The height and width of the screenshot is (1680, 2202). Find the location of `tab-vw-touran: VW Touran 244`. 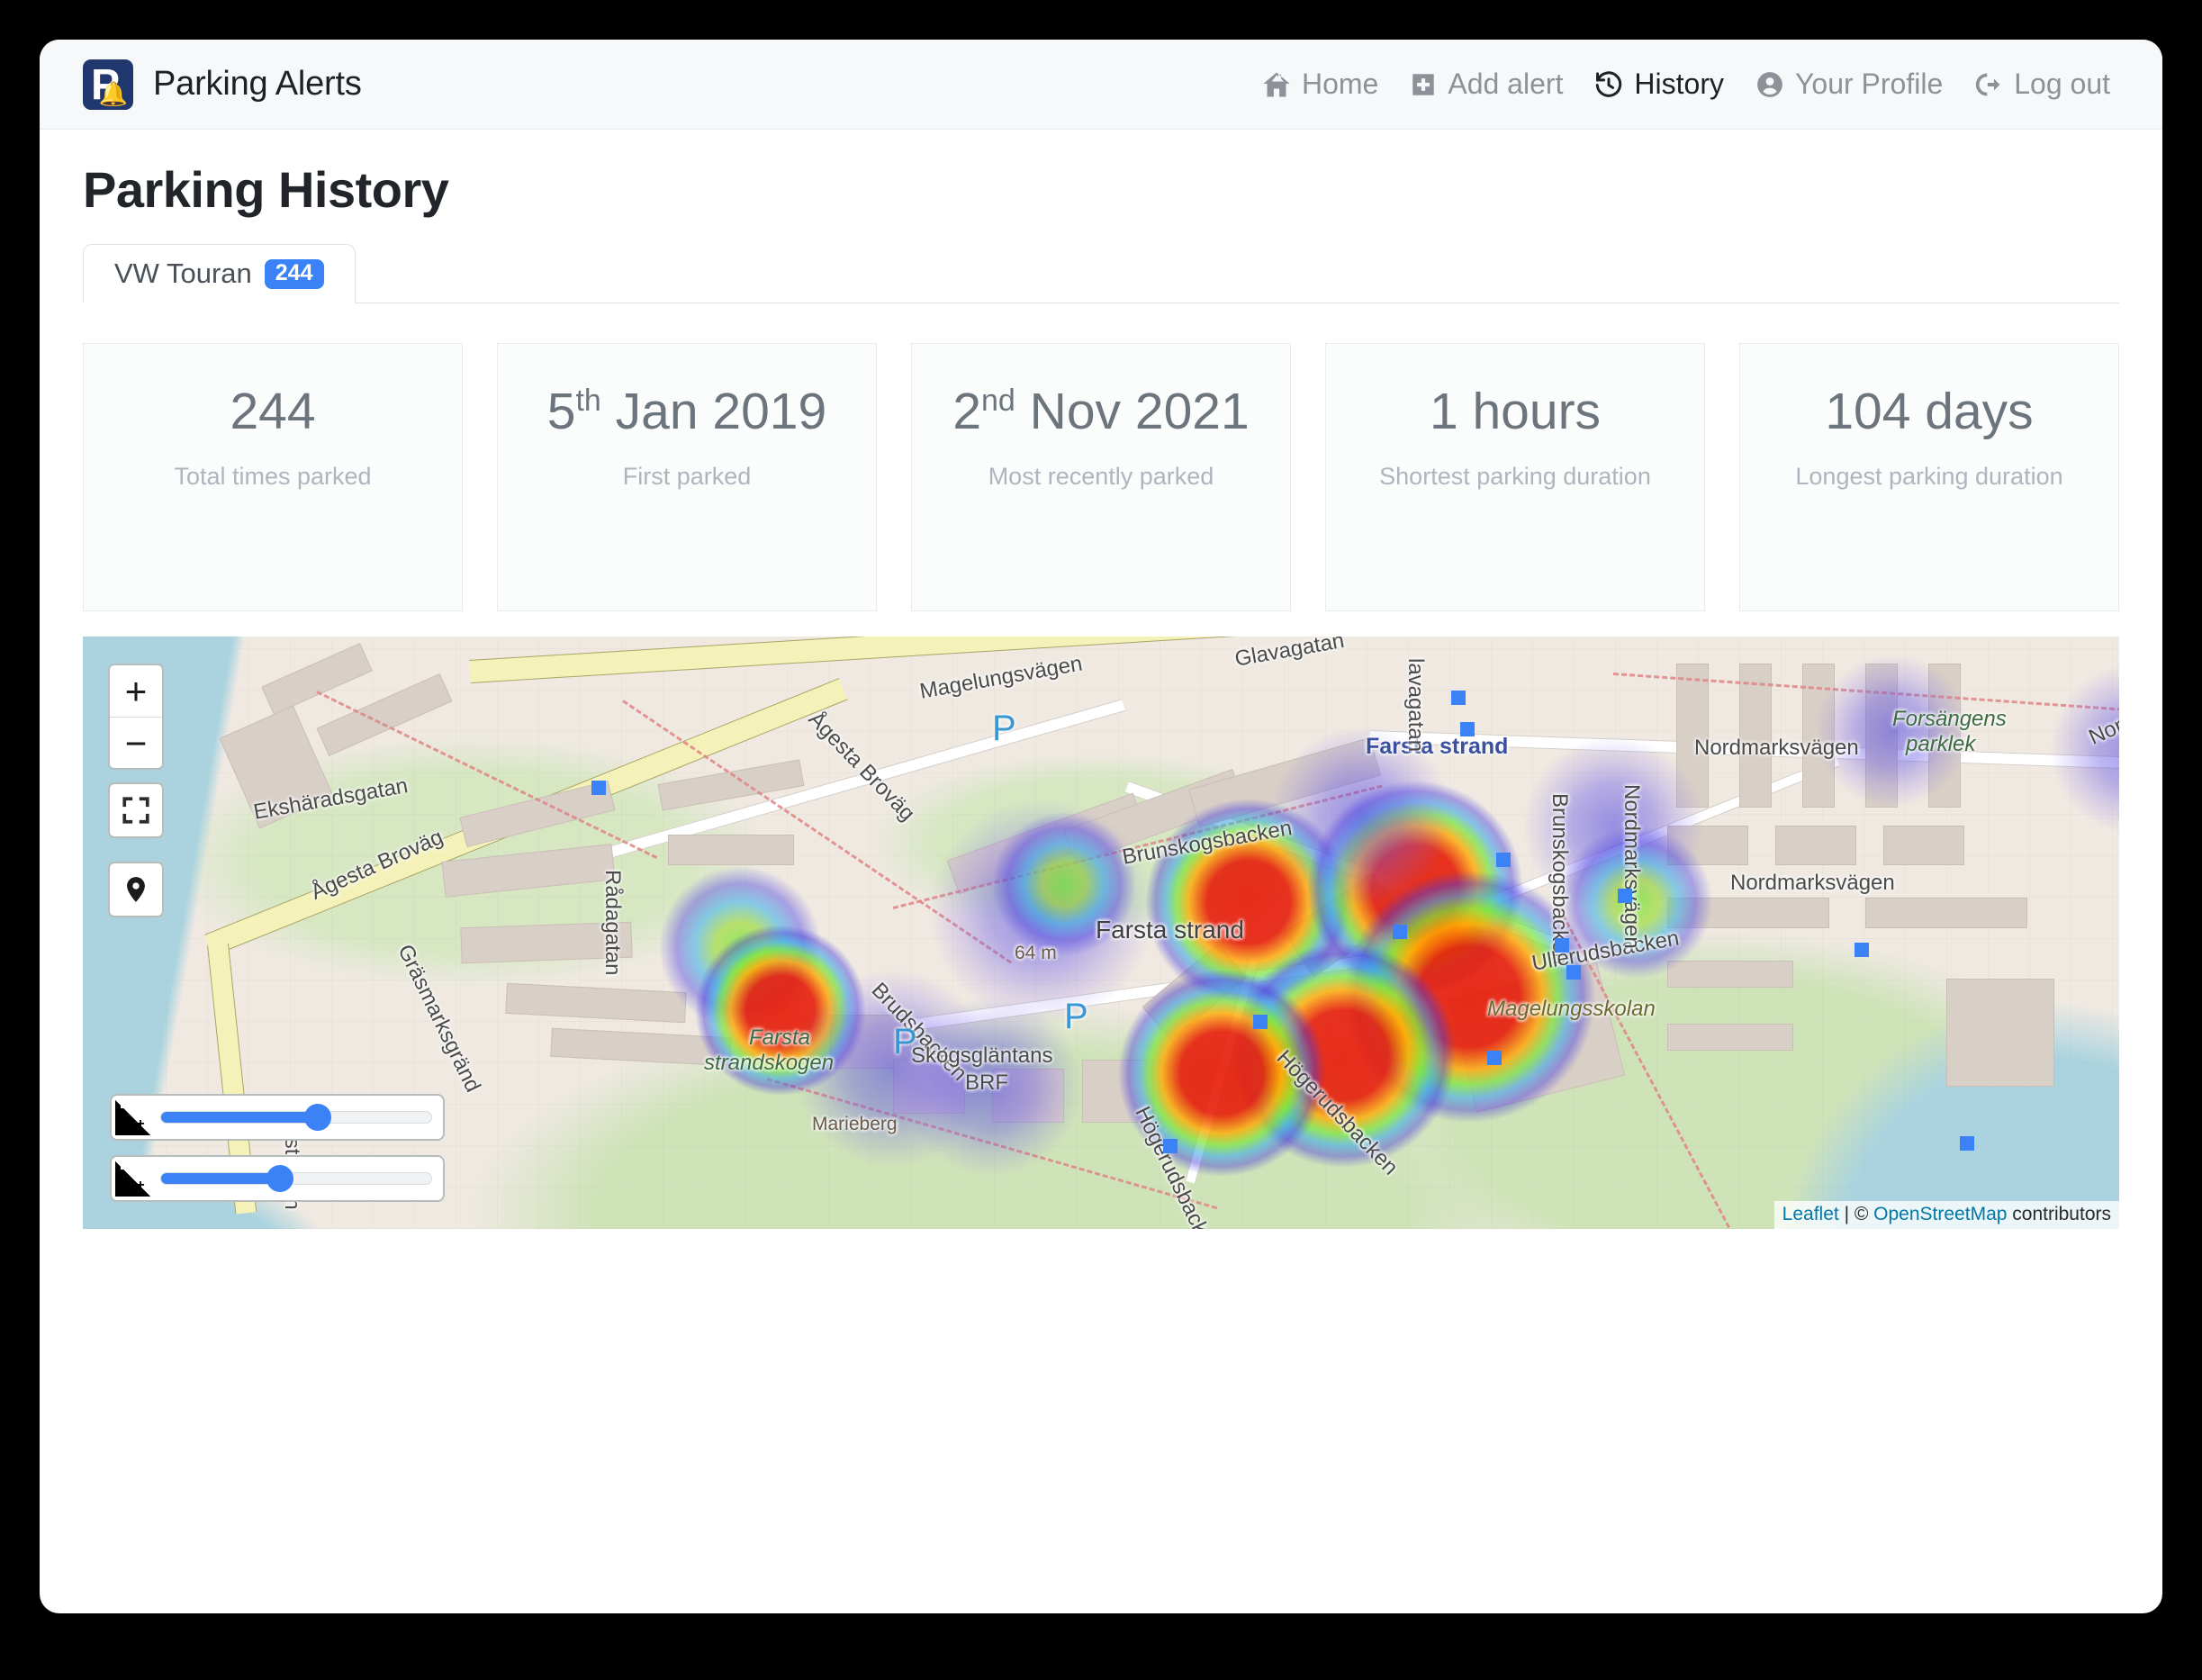

tab-vw-touran: VW Touran 244 is located at coordinates (220, 273).